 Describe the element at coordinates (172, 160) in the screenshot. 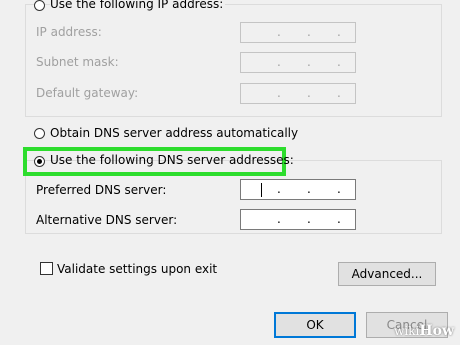

I see `use-following-dns-label: Use the following DNS server addresses:` at that location.